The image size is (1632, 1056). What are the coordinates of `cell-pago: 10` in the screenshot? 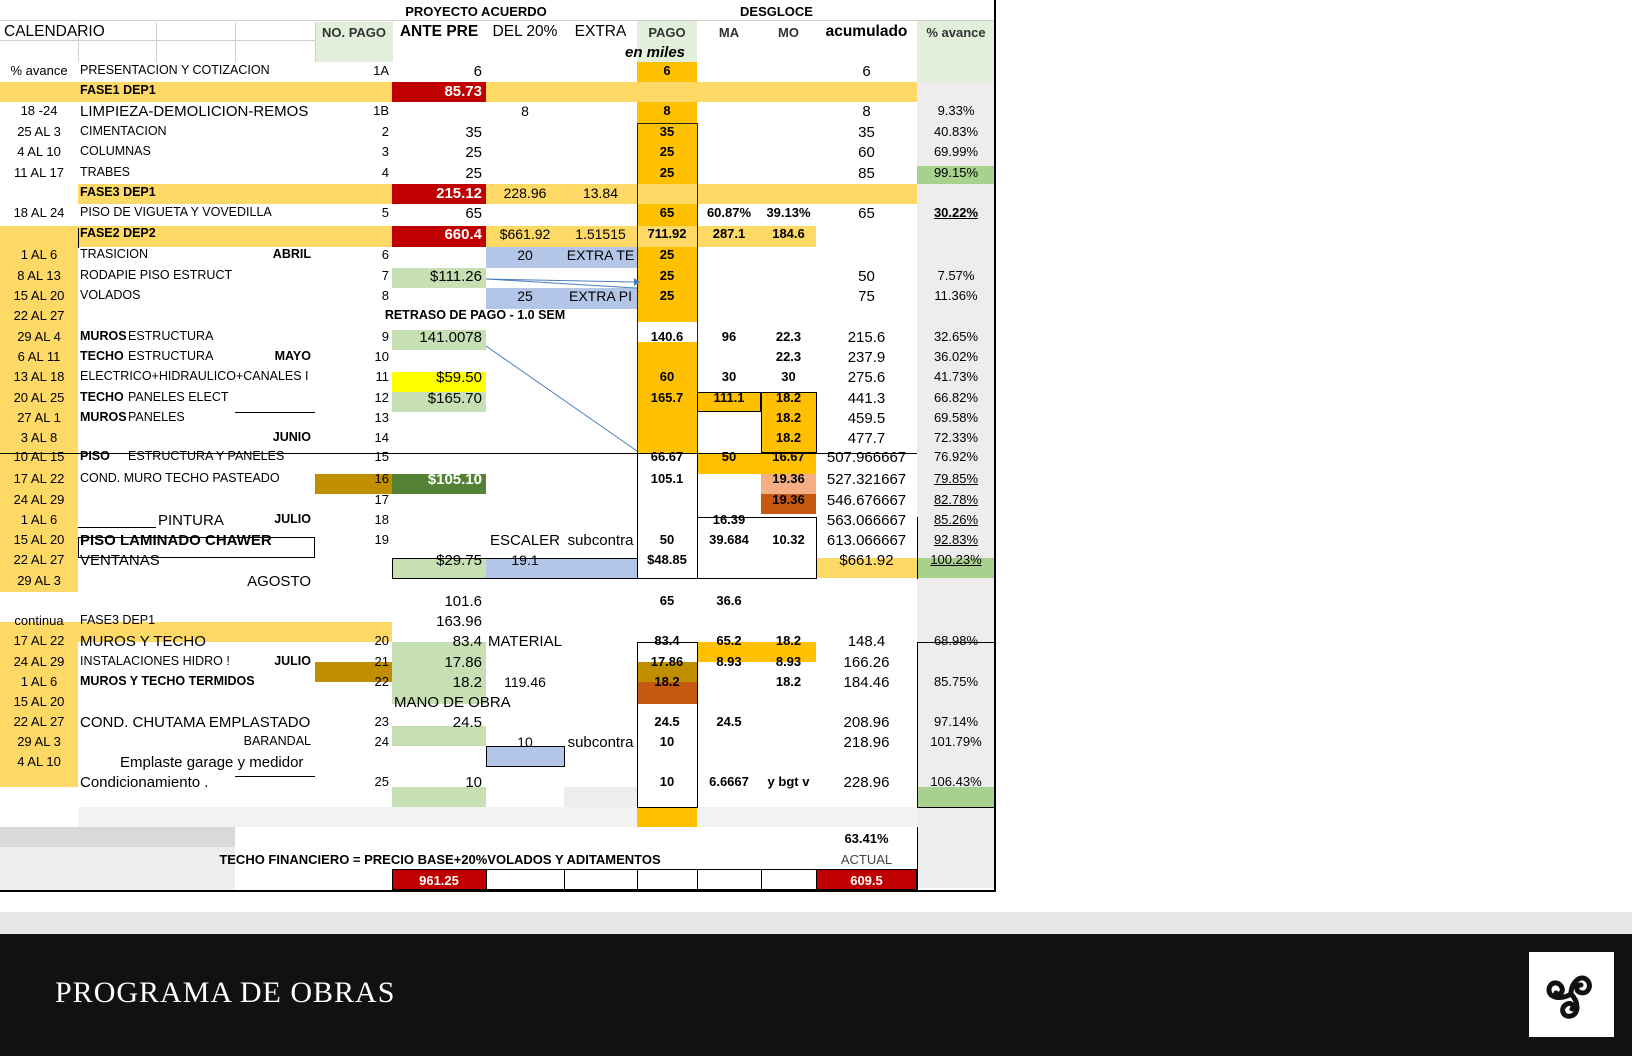 It's located at (667, 781).